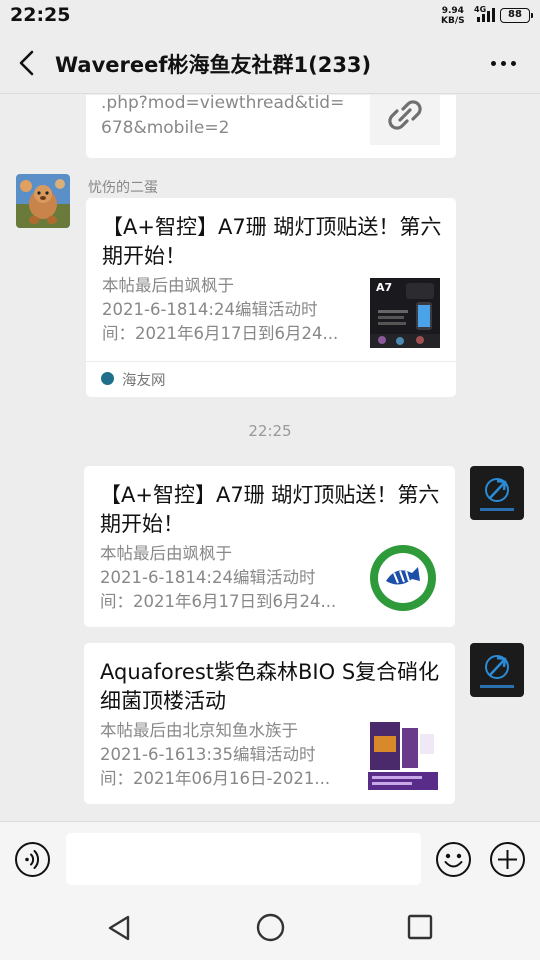 This screenshot has width=540, height=960. What do you see at coordinates (208, 754) in the screenshot?
I see `article-summary-line: 2021-6-1613:35编辑活动时` at bounding box center [208, 754].